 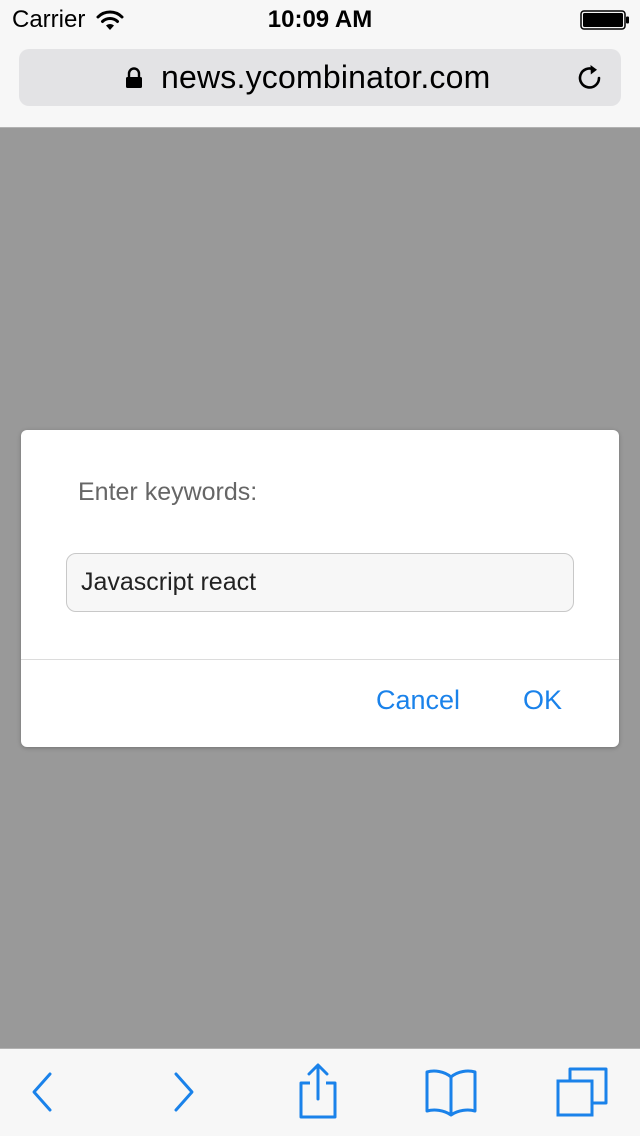 I want to click on share-button, so click(x=318, y=1091).